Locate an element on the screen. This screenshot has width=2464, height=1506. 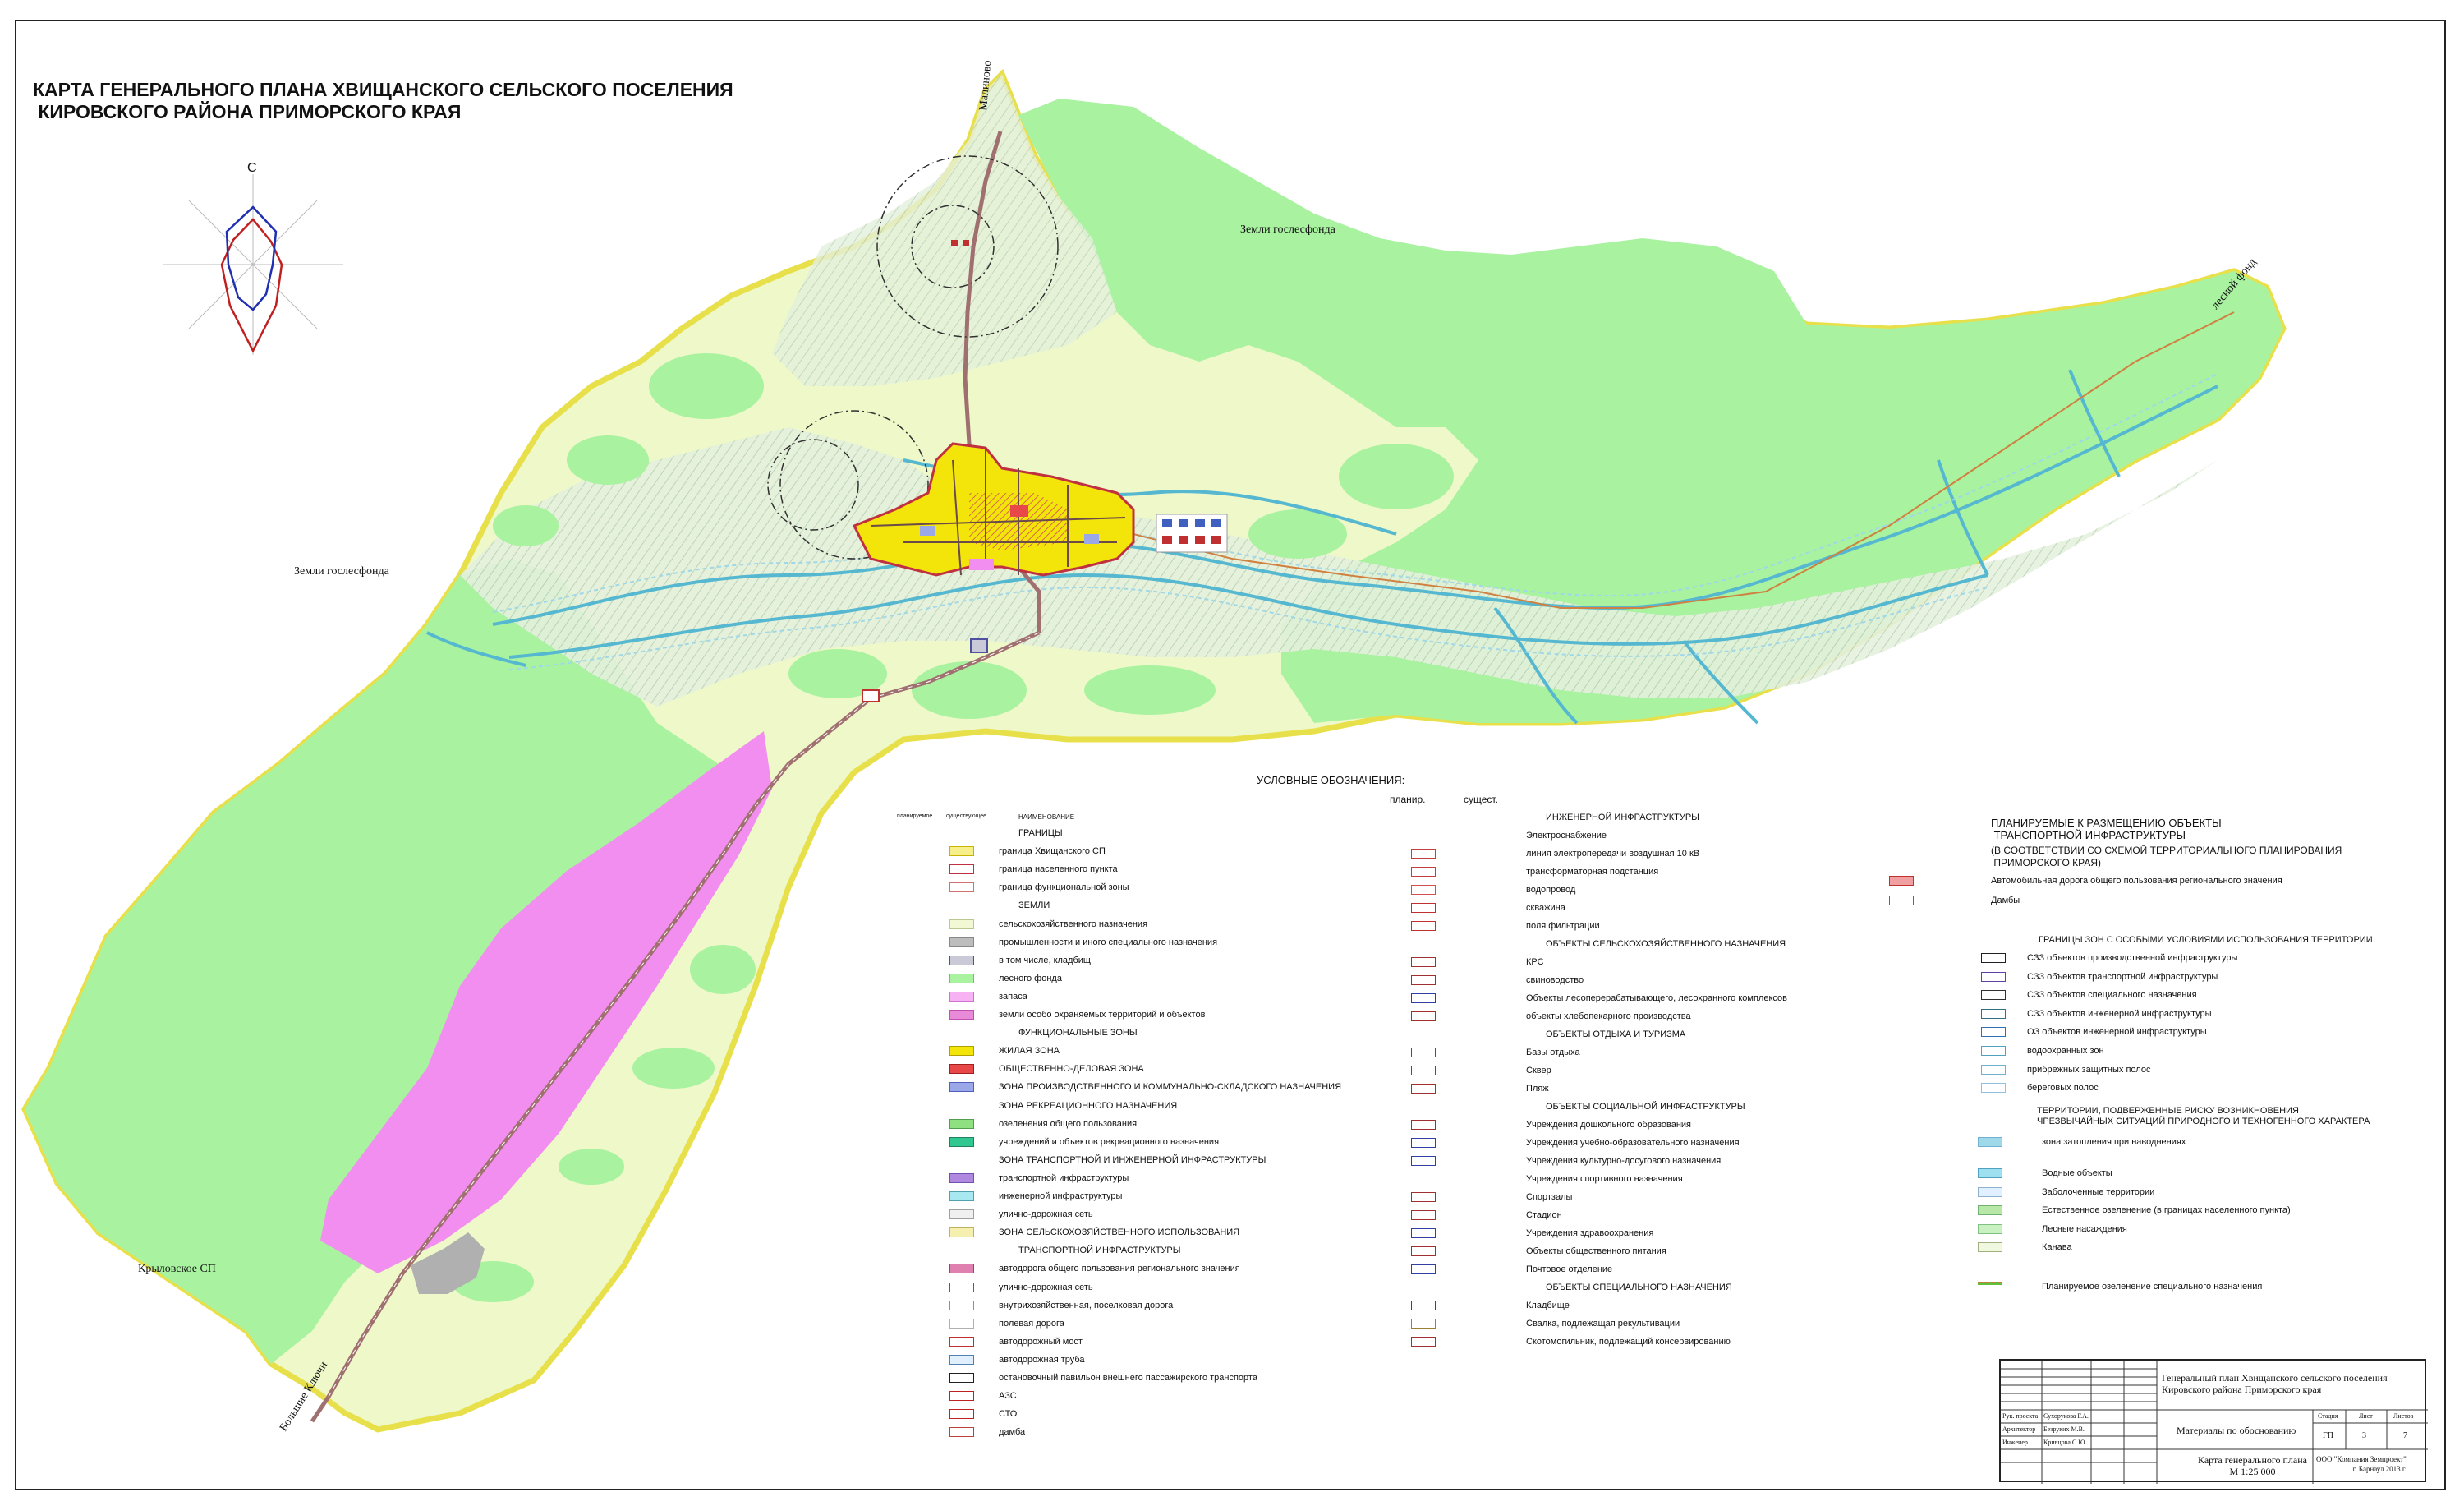
legend-row-text: ЗЕМЛИ is located at coordinates (1034, 905).